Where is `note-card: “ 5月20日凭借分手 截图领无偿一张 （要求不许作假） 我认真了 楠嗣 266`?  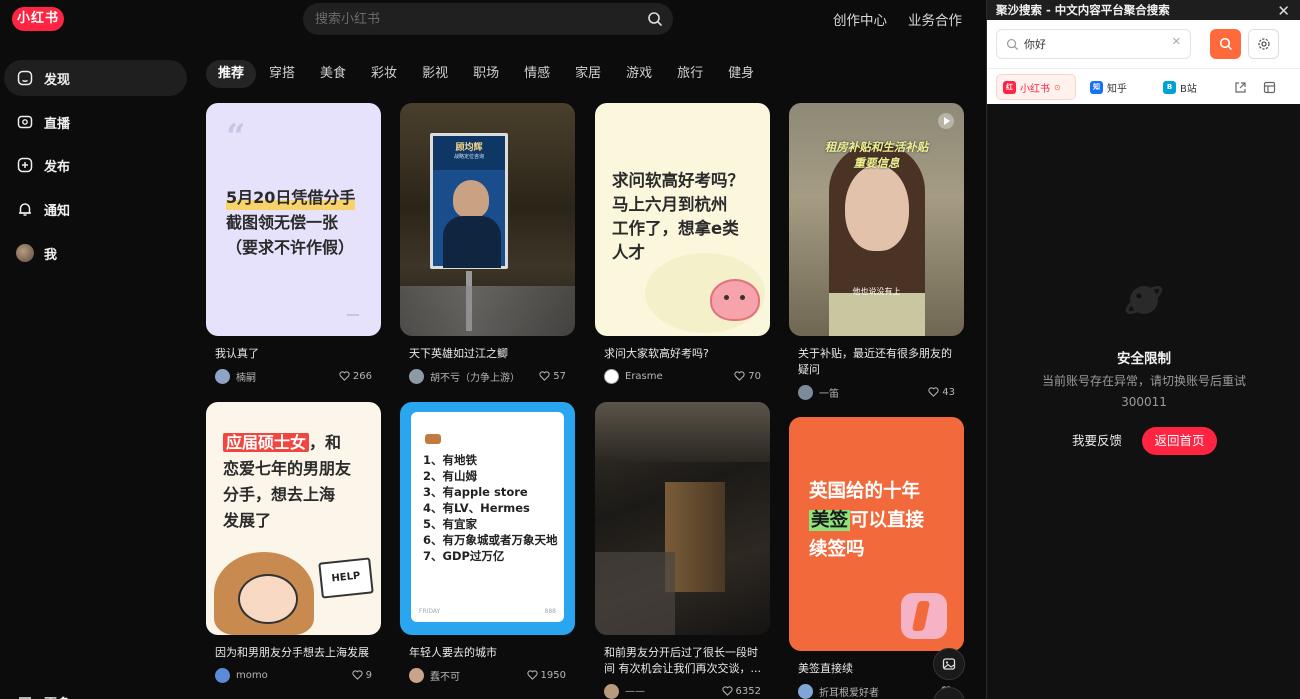
note-card: “ 5月20日凭借分手 截图领无偿一张 （要求不许作假） 我认真了 楠嗣 266 is located at coordinates (293, 243).